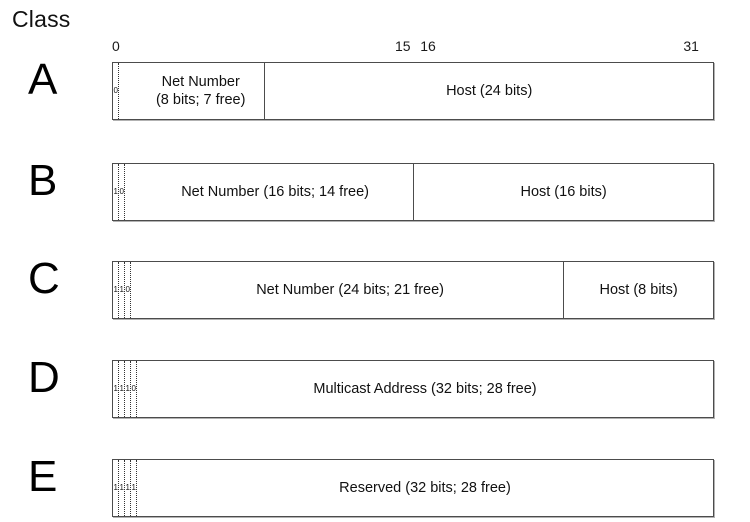  I want to click on field-label-line1: Host (24 bits), so click(489, 91).